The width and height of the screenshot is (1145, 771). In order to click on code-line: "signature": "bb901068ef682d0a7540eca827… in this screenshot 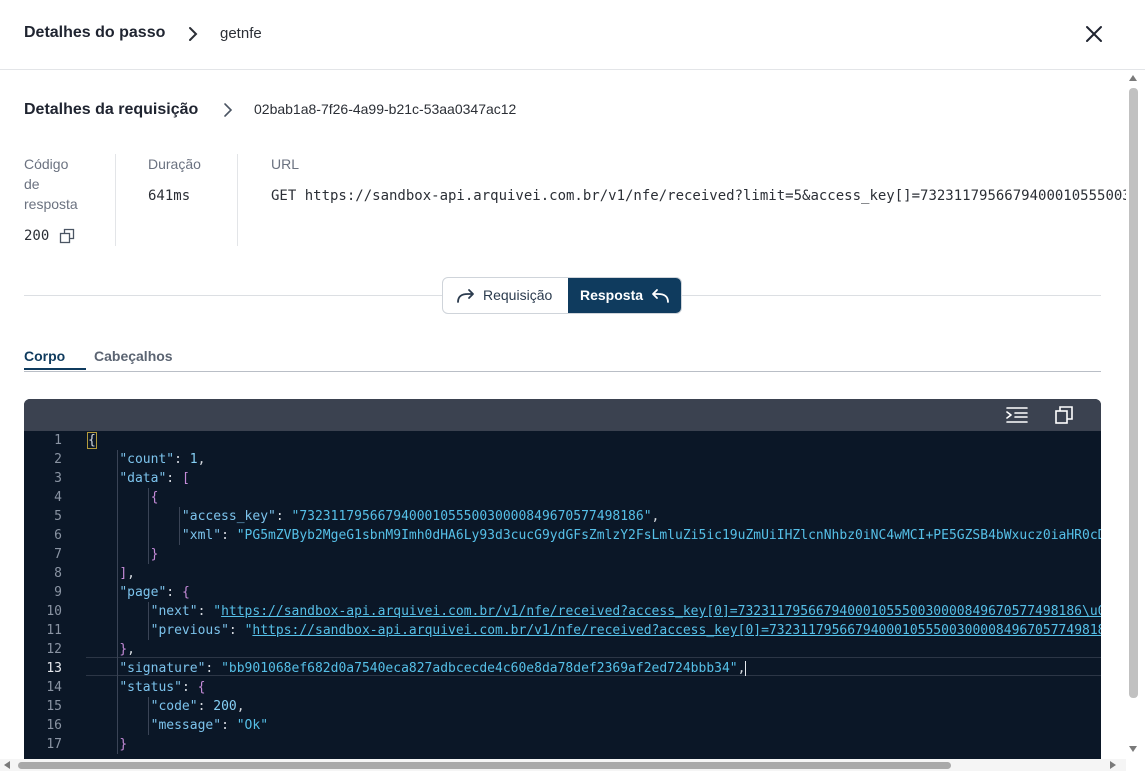, I will do `click(433, 668)`.